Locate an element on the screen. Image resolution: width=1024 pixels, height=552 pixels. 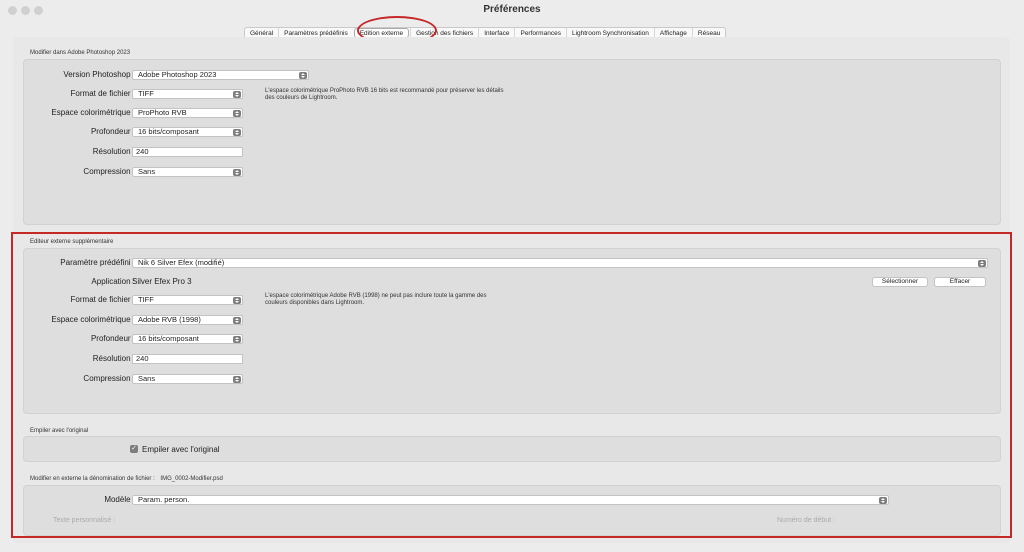
photoshop-section-title: Modifier dans Adobe Photoshop 2023 is located at coordinates (80, 53).